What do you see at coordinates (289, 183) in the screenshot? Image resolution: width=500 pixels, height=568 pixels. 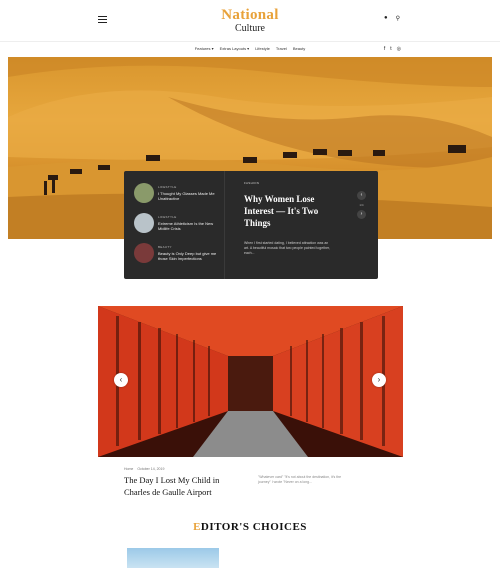 I see `featured-category: FASHION` at bounding box center [289, 183].